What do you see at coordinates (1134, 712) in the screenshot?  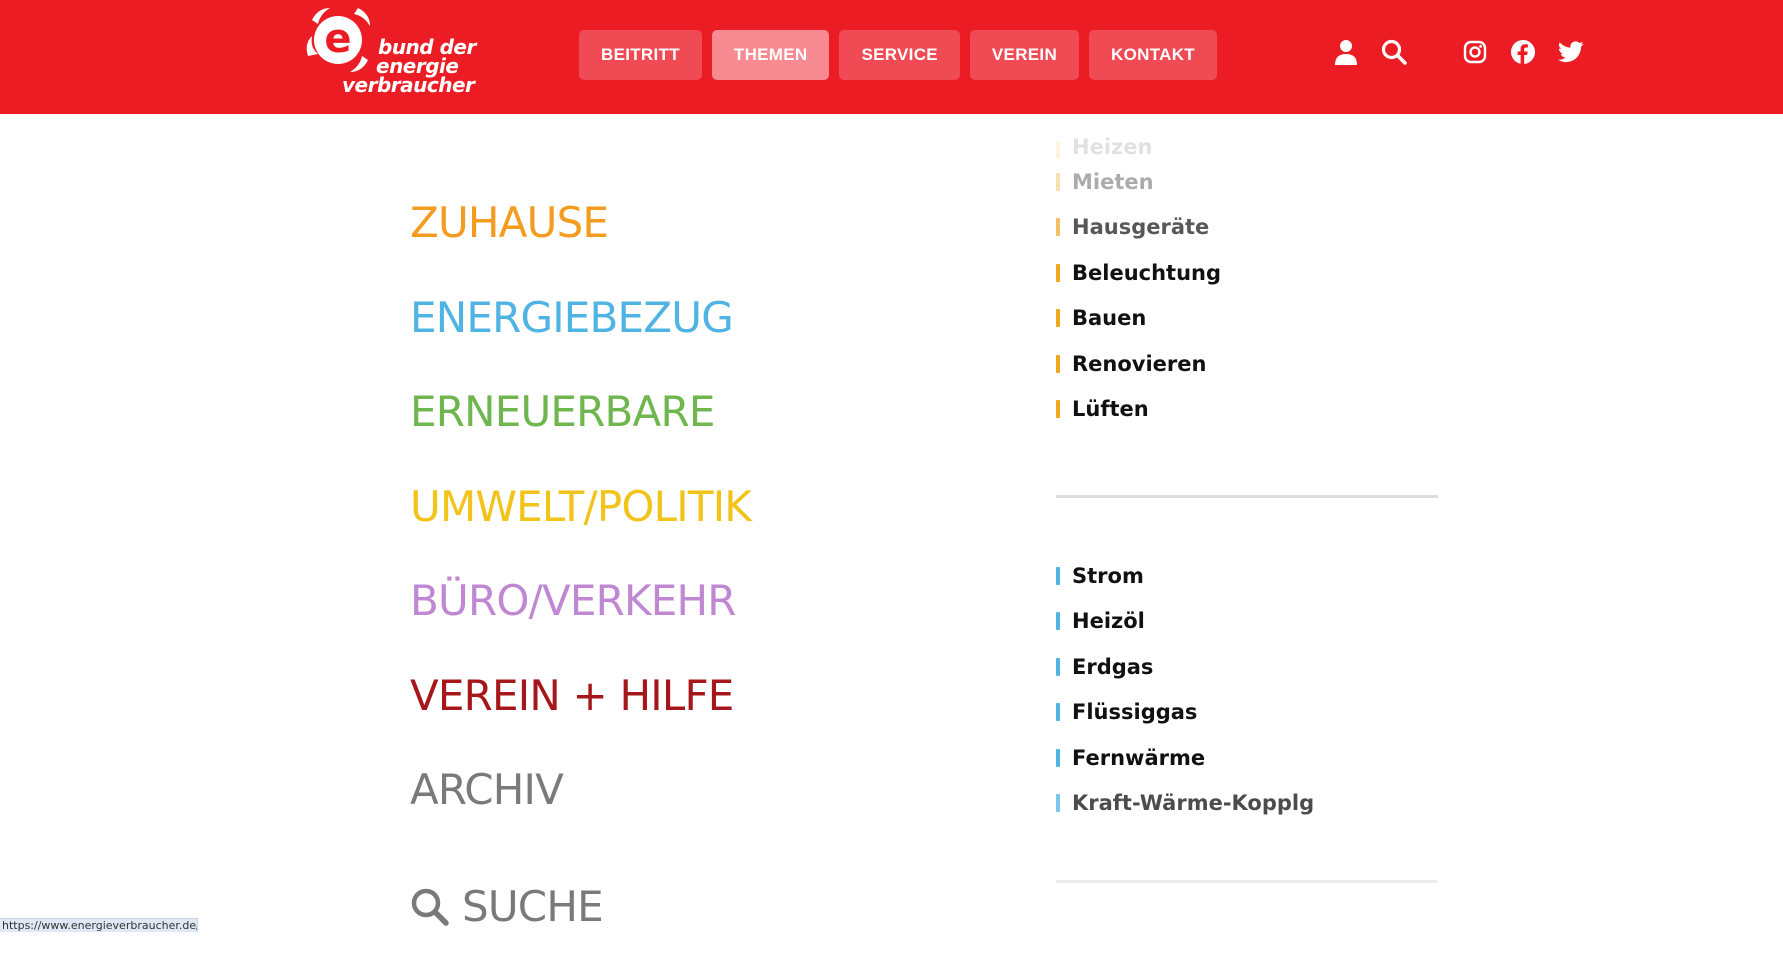 I see `submenu-item-label: Flüssiggas` at bounding box center [1134, 712].